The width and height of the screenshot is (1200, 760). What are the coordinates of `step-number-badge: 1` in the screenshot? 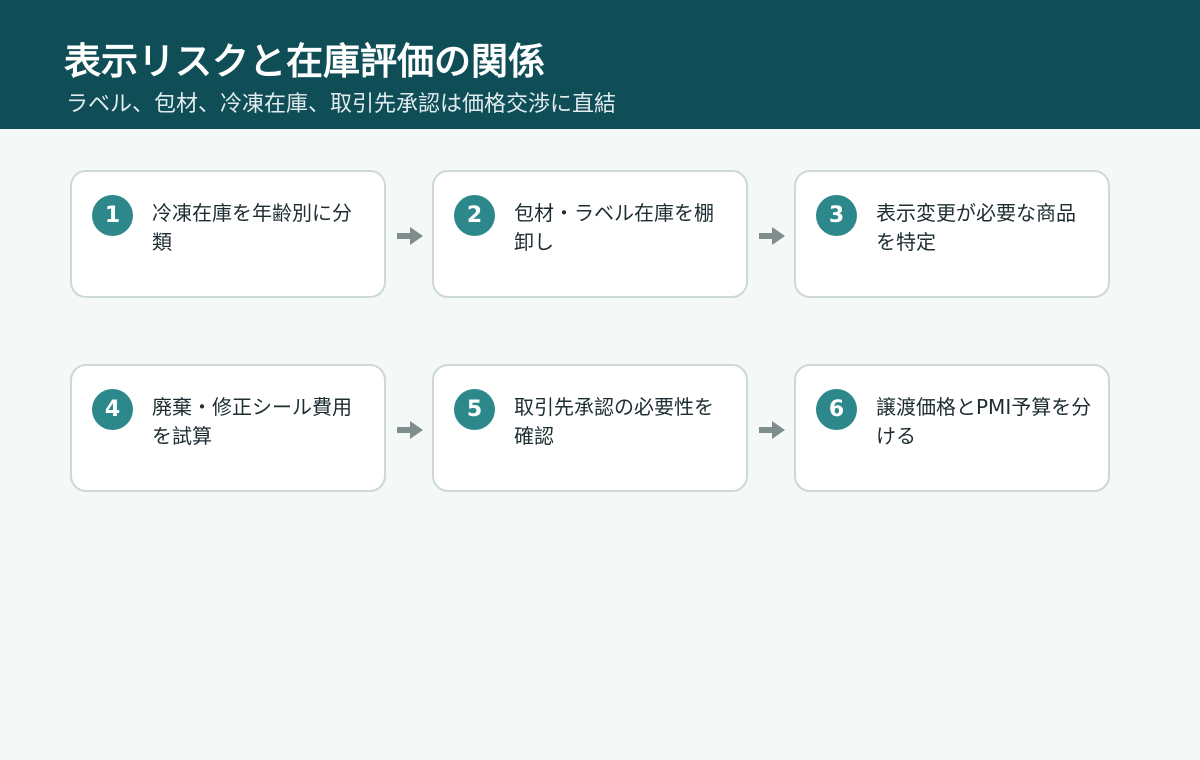 It's located at (112, 215).